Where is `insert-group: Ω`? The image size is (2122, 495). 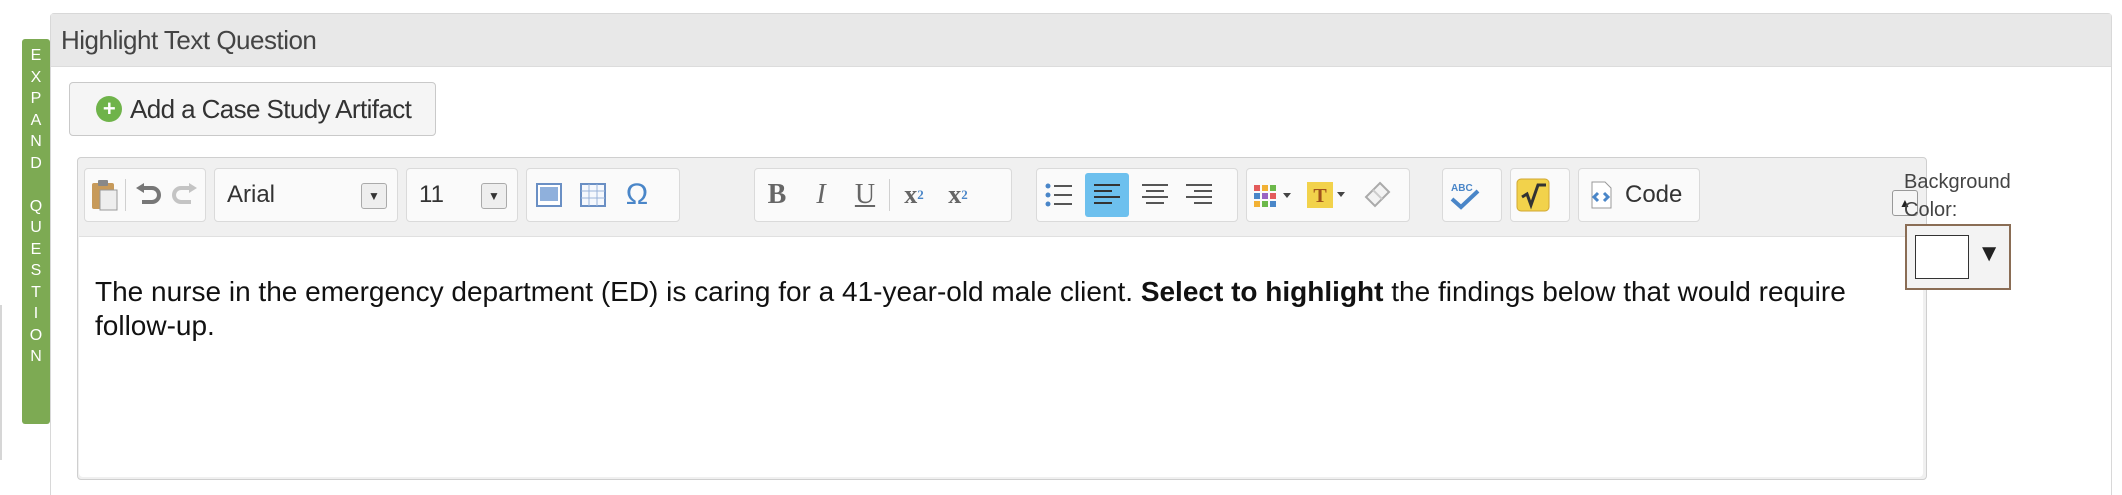
insert-group: Ω is located at coordinates (603, 195).